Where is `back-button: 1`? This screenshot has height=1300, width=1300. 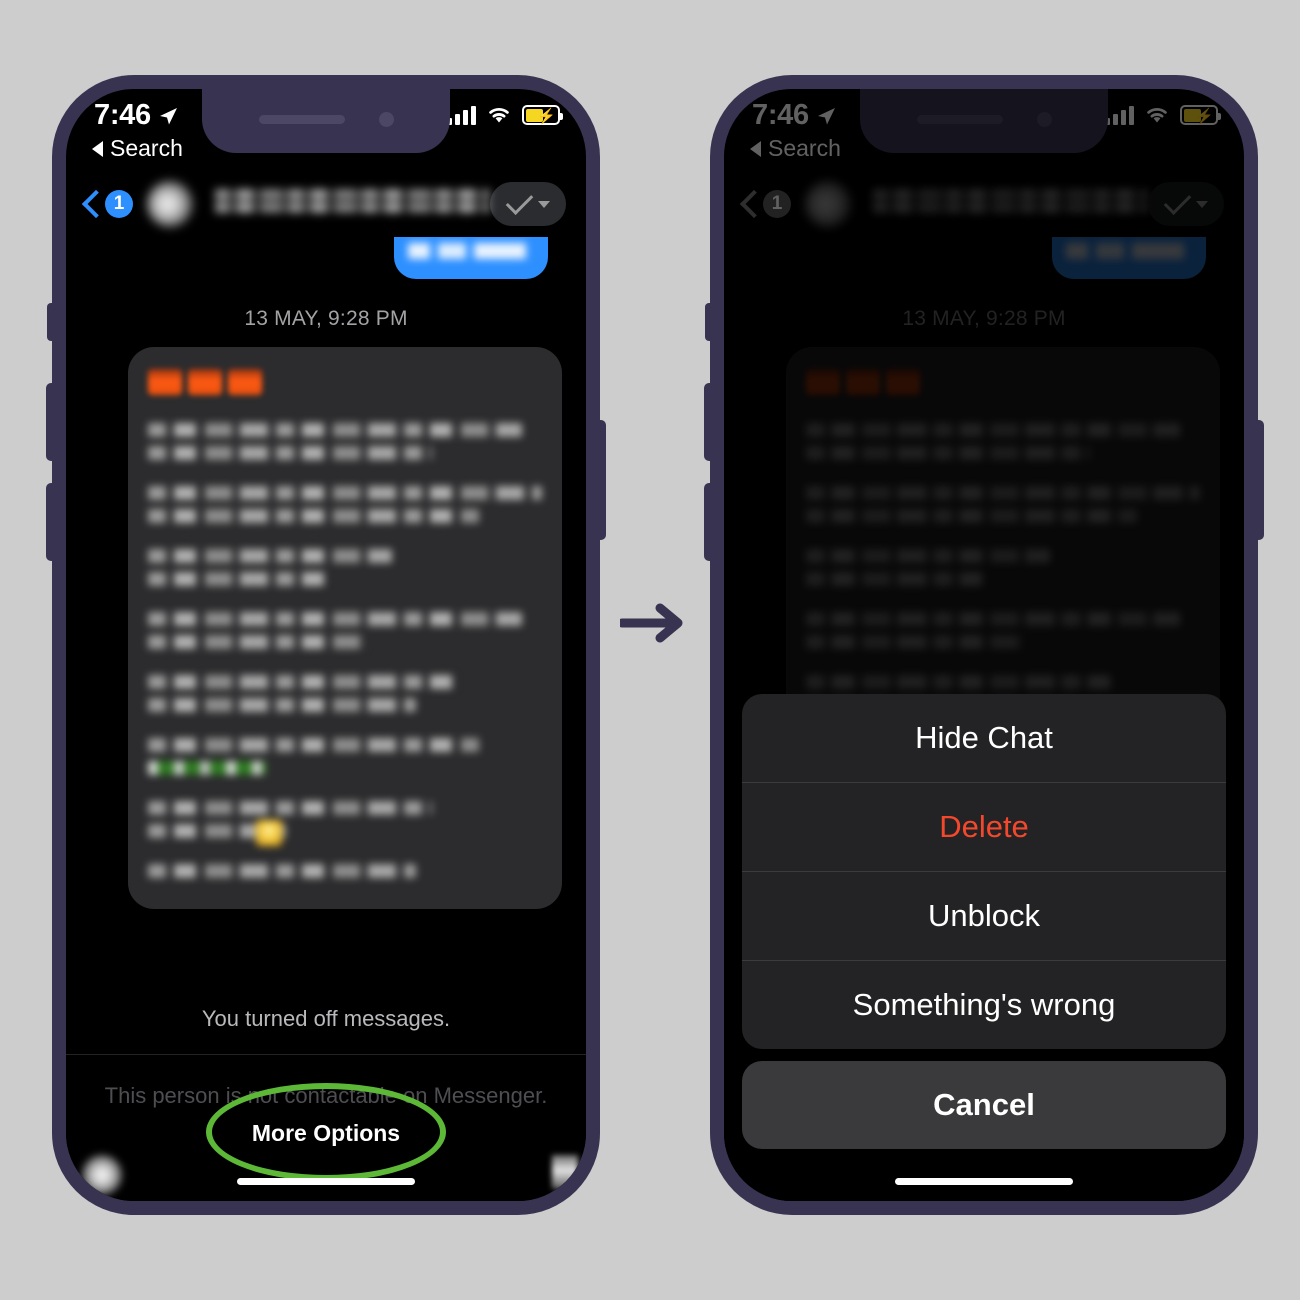
back-button: 1 is located at coordinates (107, 204).